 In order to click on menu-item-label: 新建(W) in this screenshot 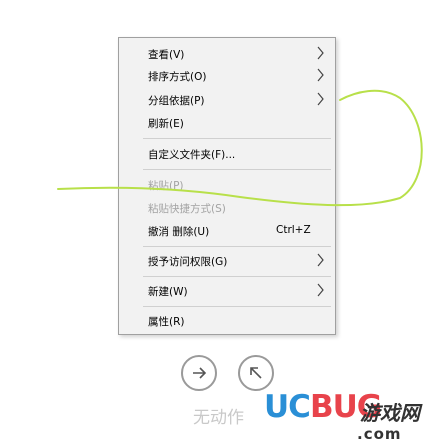, I will do `click(168, 292)`.